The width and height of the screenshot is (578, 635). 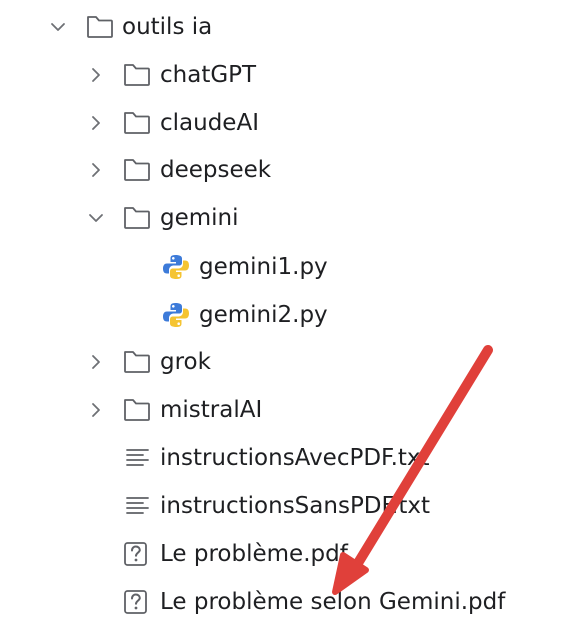 What do you see at coordinates (211, 410) in the screenshot?
I see `tree-item-label: mistralAI` at bounding box center [211, 410].